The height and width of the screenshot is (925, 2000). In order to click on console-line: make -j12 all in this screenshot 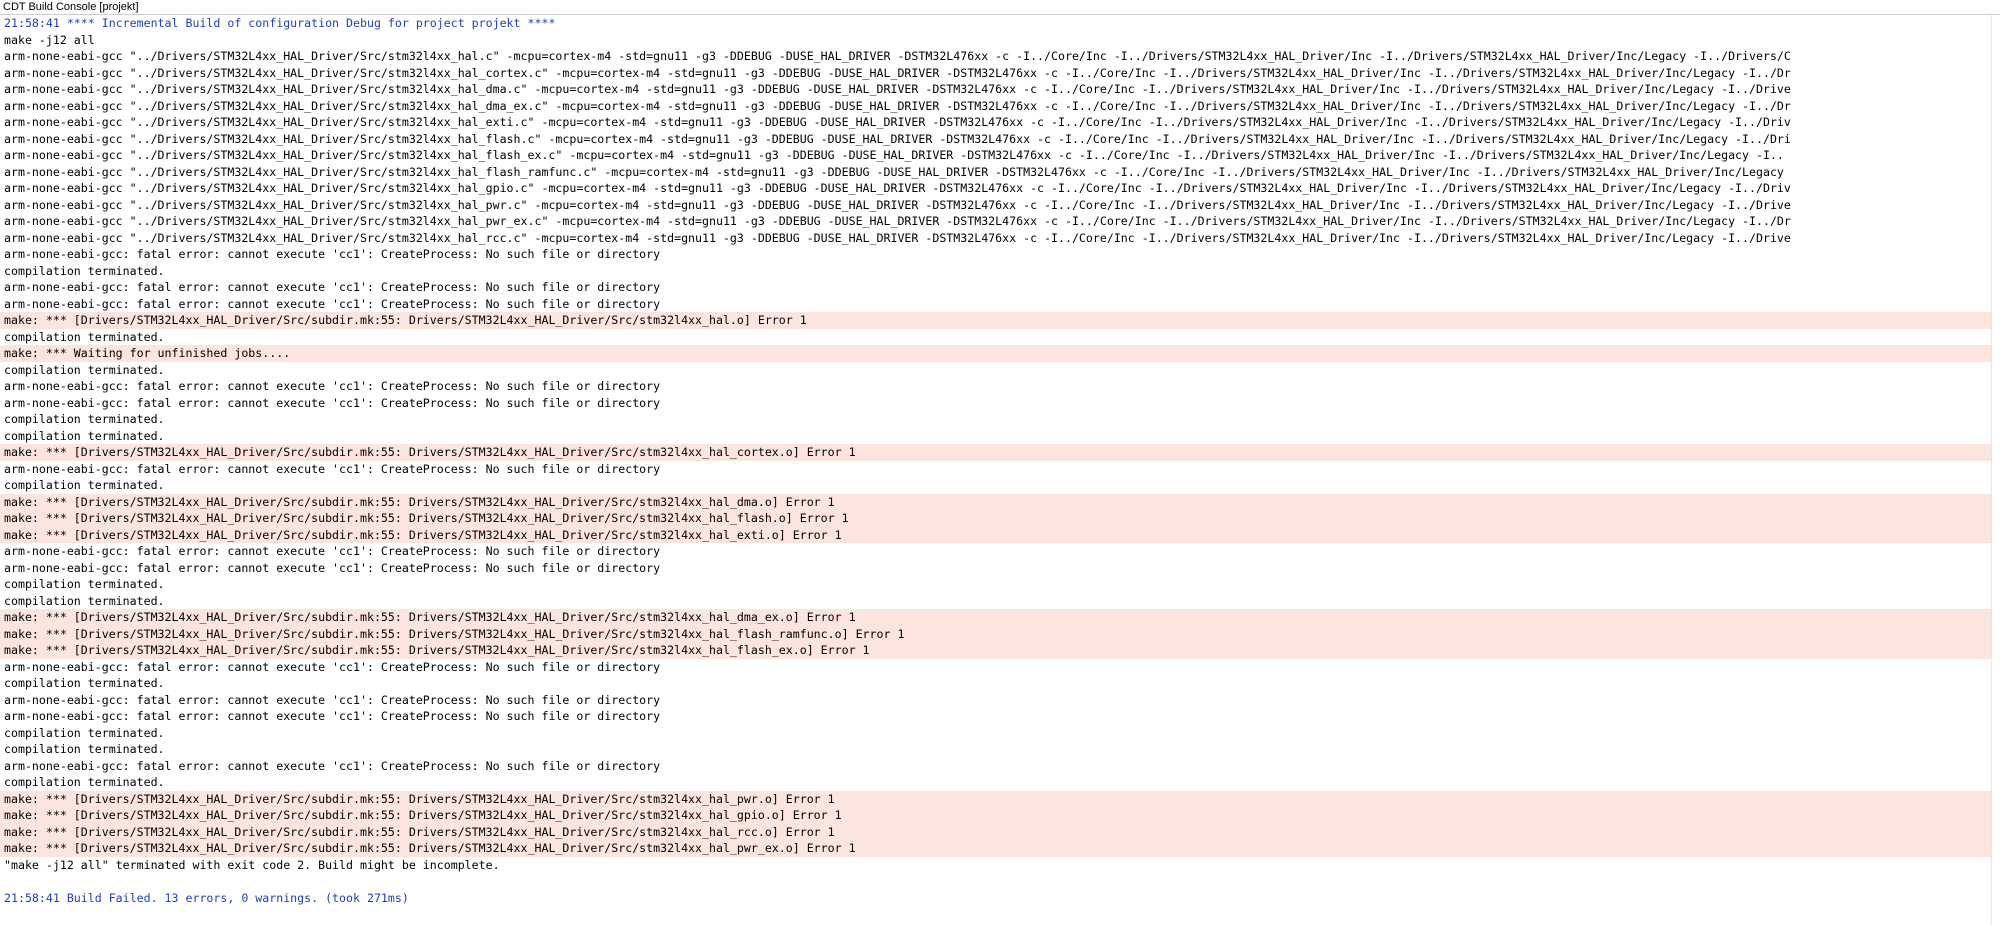, I will do `click(49, 39)`.